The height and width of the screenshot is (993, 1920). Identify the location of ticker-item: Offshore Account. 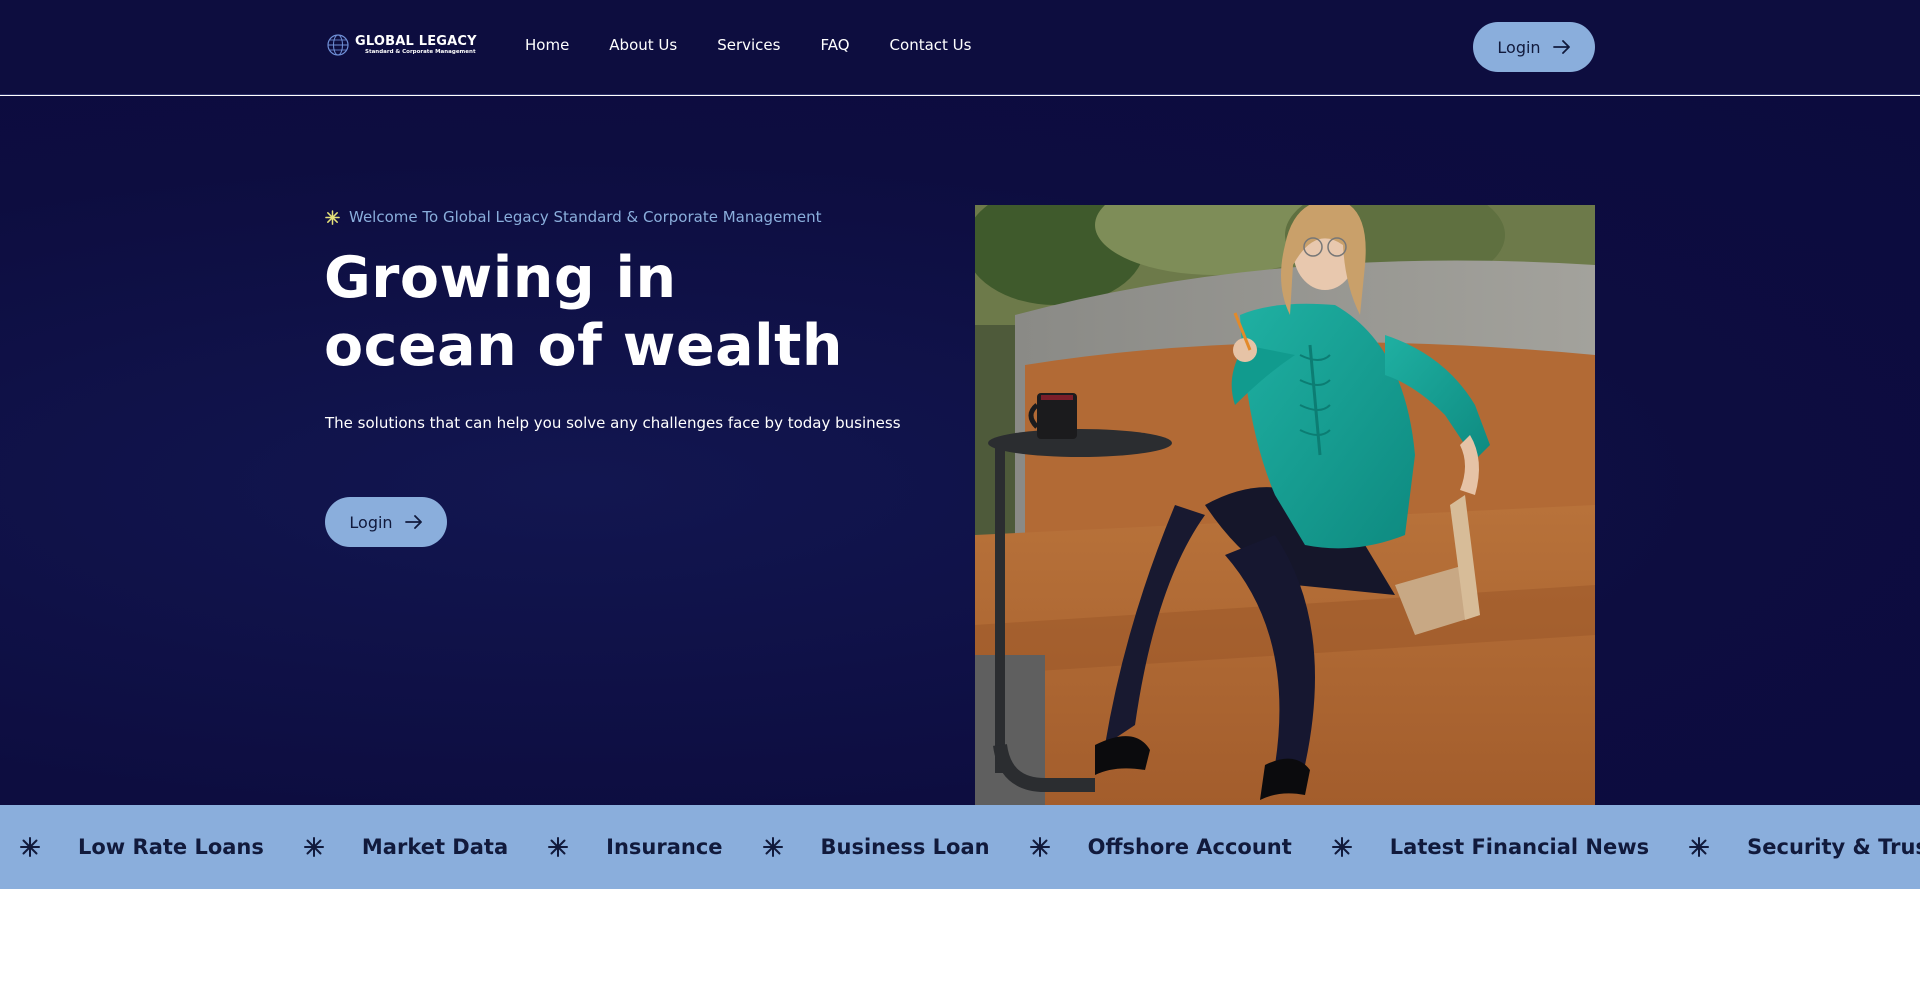
(1180, 847).